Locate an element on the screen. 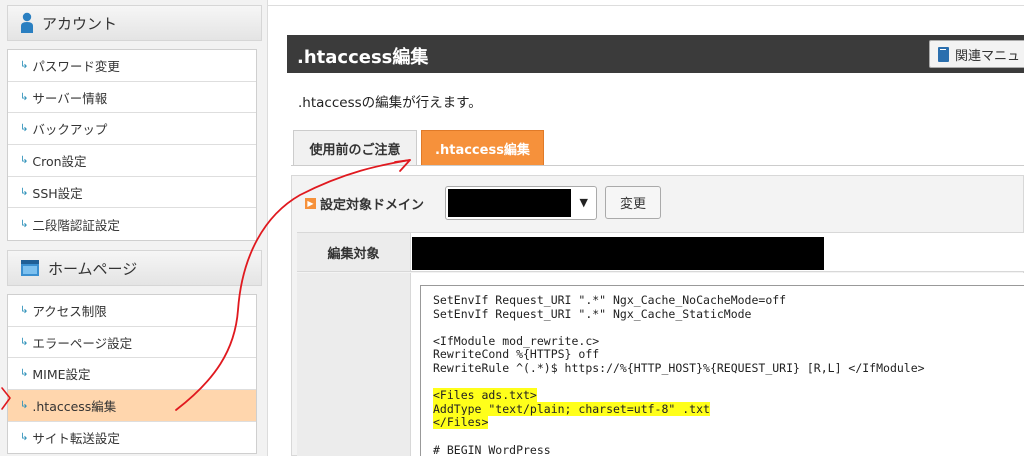 The image size is (1024, 456). domain-label-text: 設定対象ドメイン is located at coordinates (372, 205).